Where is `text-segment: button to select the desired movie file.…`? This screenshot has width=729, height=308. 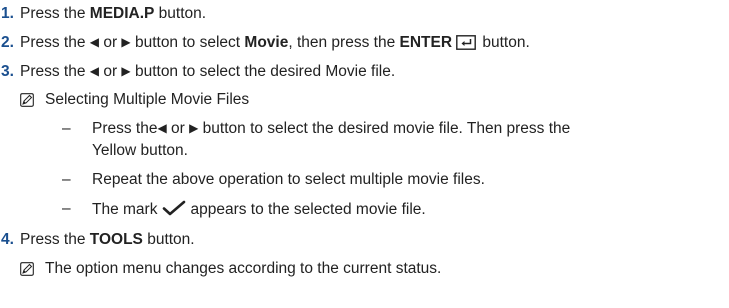 text-segment: button to select the desired movie file.… is located at coordinates (384, 128).